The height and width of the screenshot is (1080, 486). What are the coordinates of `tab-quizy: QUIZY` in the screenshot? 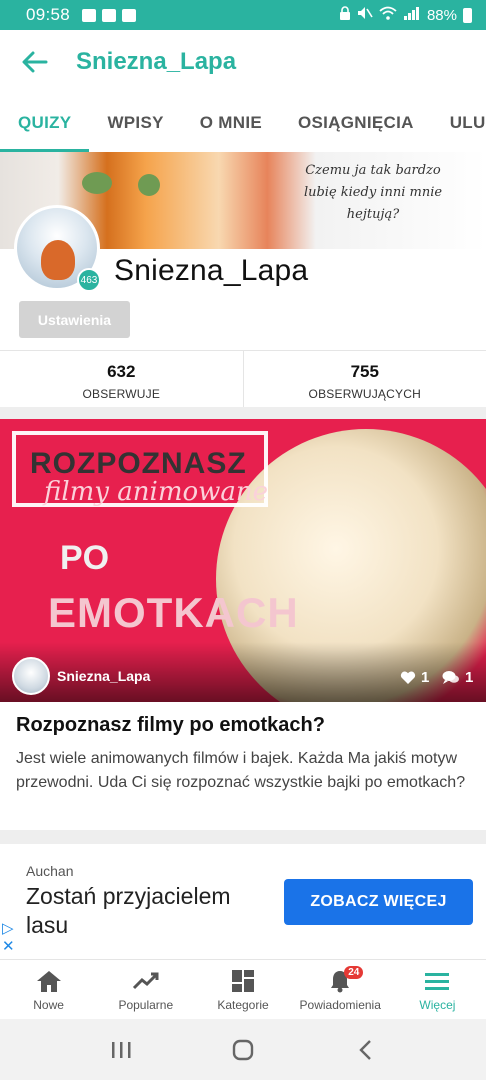 It's located at (45, 123).